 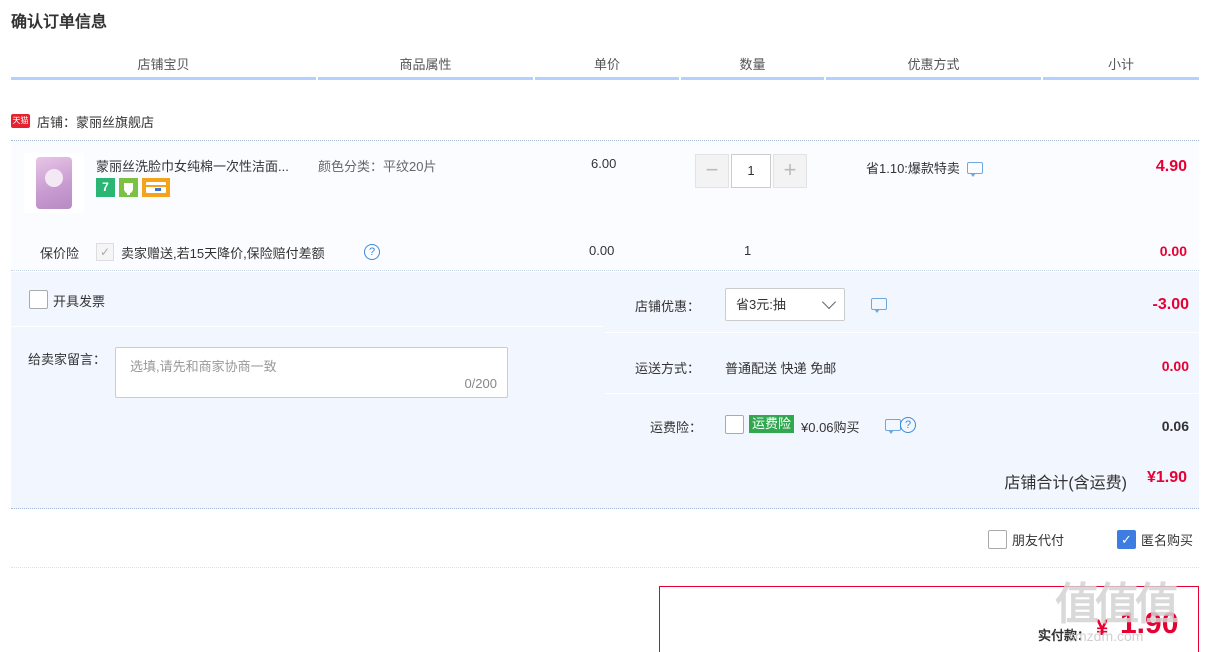 What do you see at coordinates (829, 302) in the screenshot?
I see `chevron-down-icon` at bounding box center [829, 302].